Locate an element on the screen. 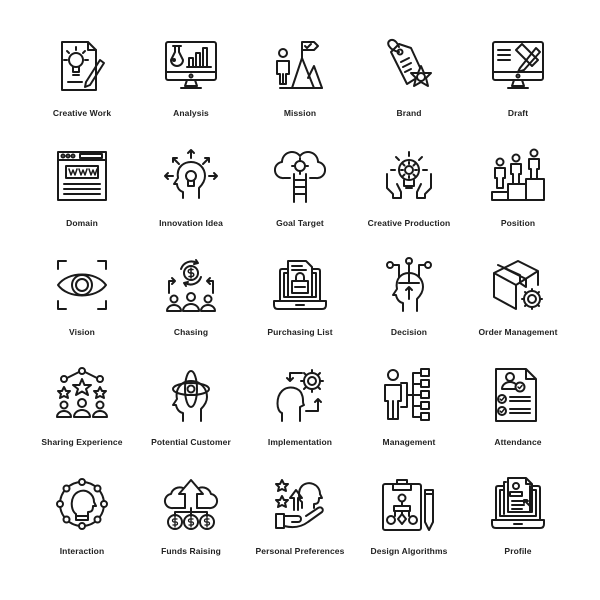  icon-card-personal-preferences: Personal Preferences is located at coordinates (300, 526).